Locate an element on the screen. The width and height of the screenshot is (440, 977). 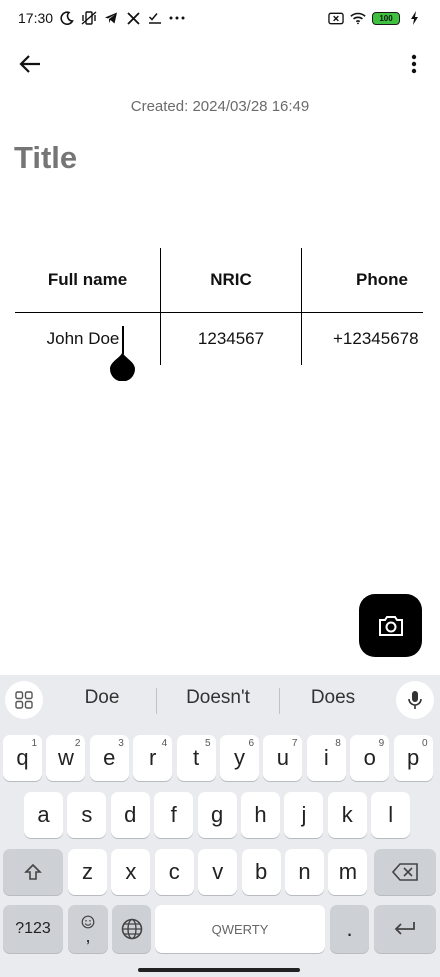
key-label: q is located at coordinates (22, 757).